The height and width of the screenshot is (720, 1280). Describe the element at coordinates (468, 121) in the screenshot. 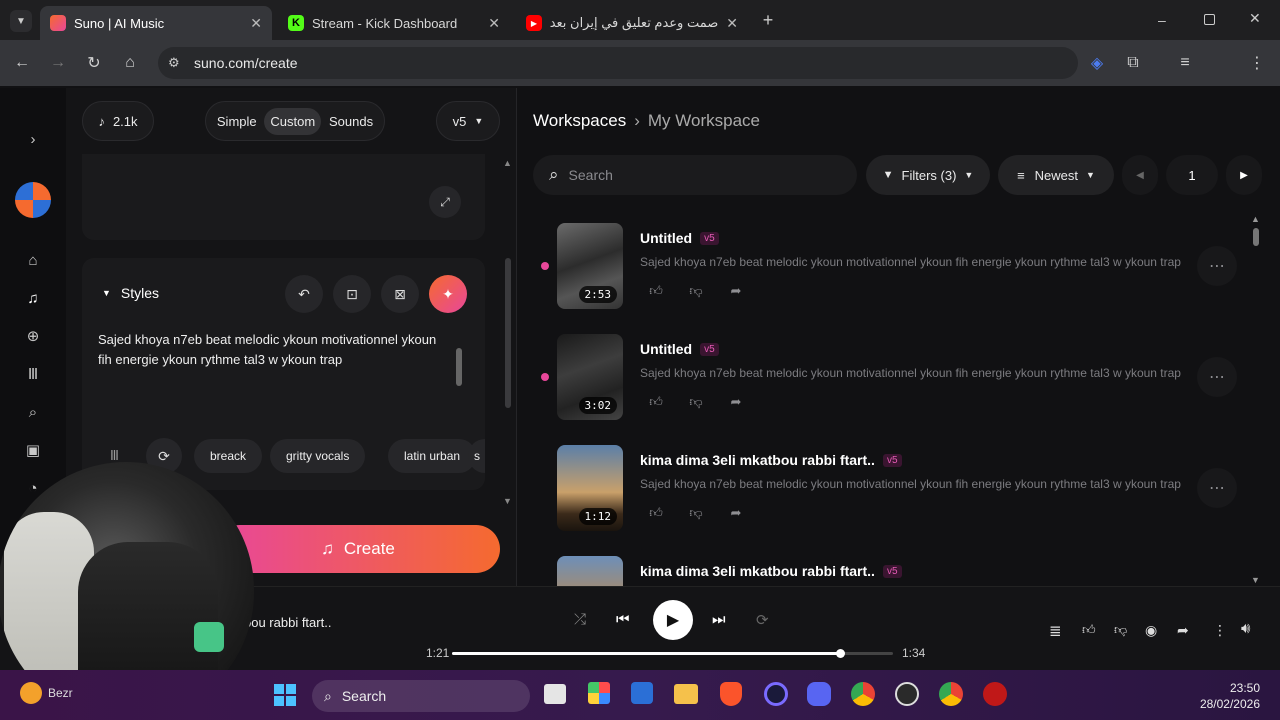

I see `version-select: v5 ▼` at that location.